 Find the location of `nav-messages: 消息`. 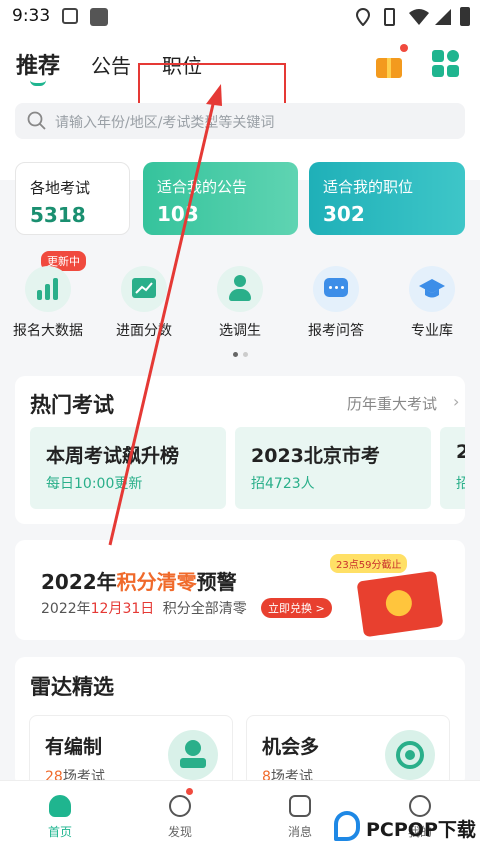

nav-messages: 消息 is located at coordinates (300, 817).